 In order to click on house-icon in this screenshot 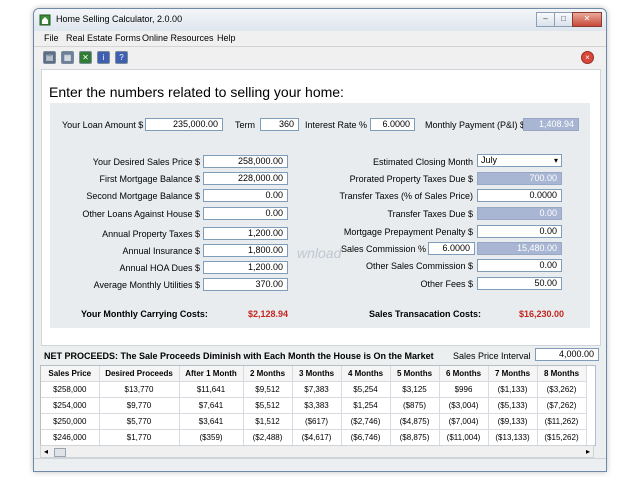, I will do `click(45, 20)`.